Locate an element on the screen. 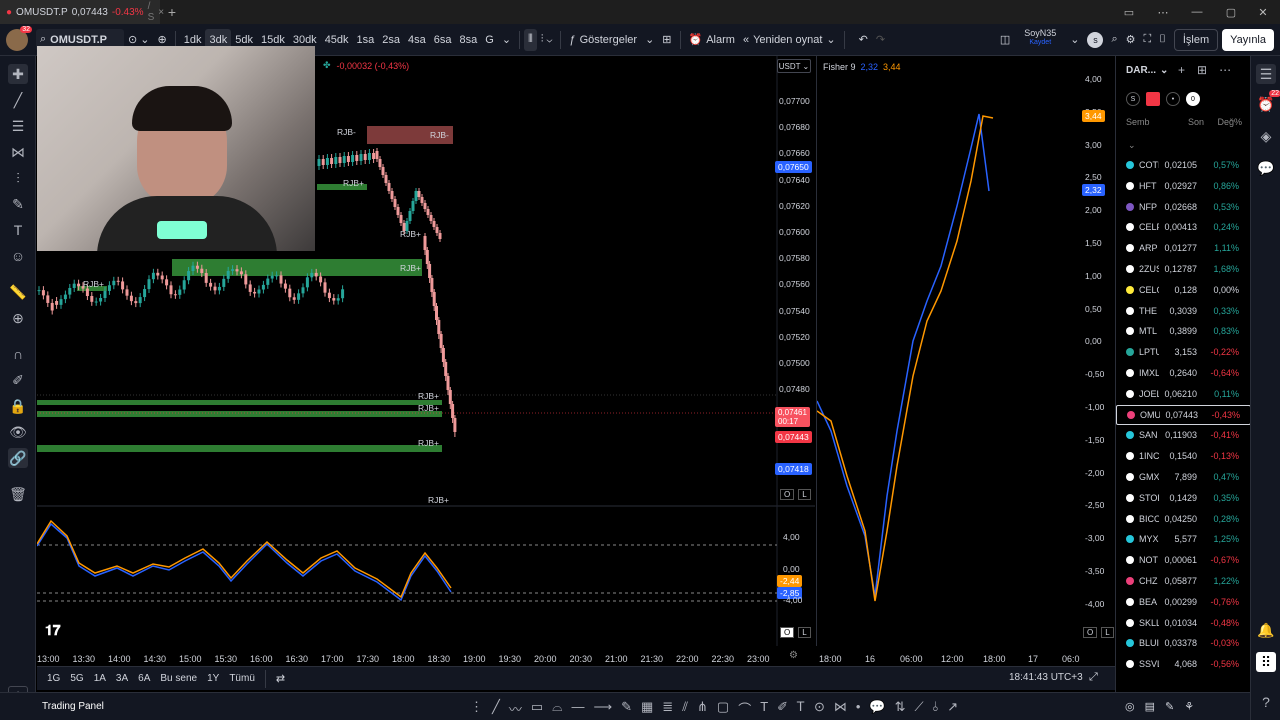 This screenshot has width=1280, height=720. grid-tool-icon: ▦ is located at coordinates (647, 708).